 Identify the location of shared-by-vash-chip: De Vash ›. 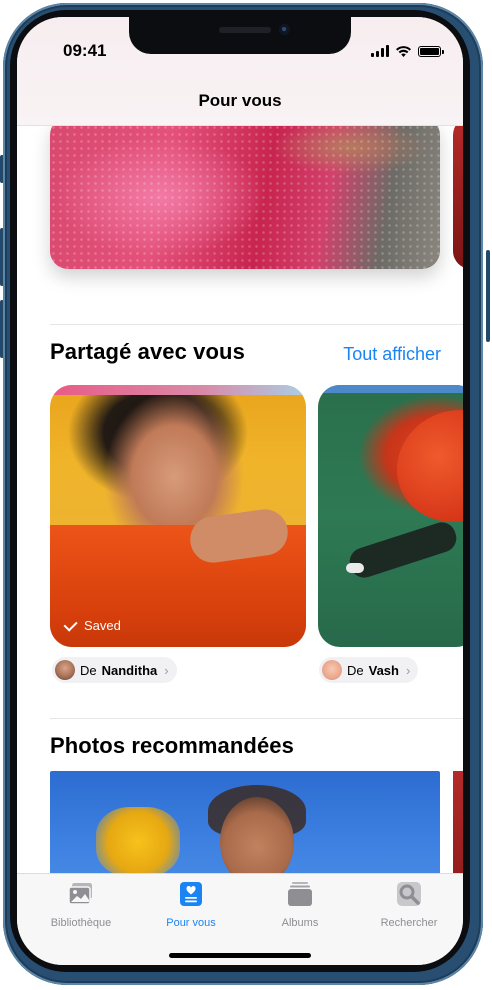
(369, 670).